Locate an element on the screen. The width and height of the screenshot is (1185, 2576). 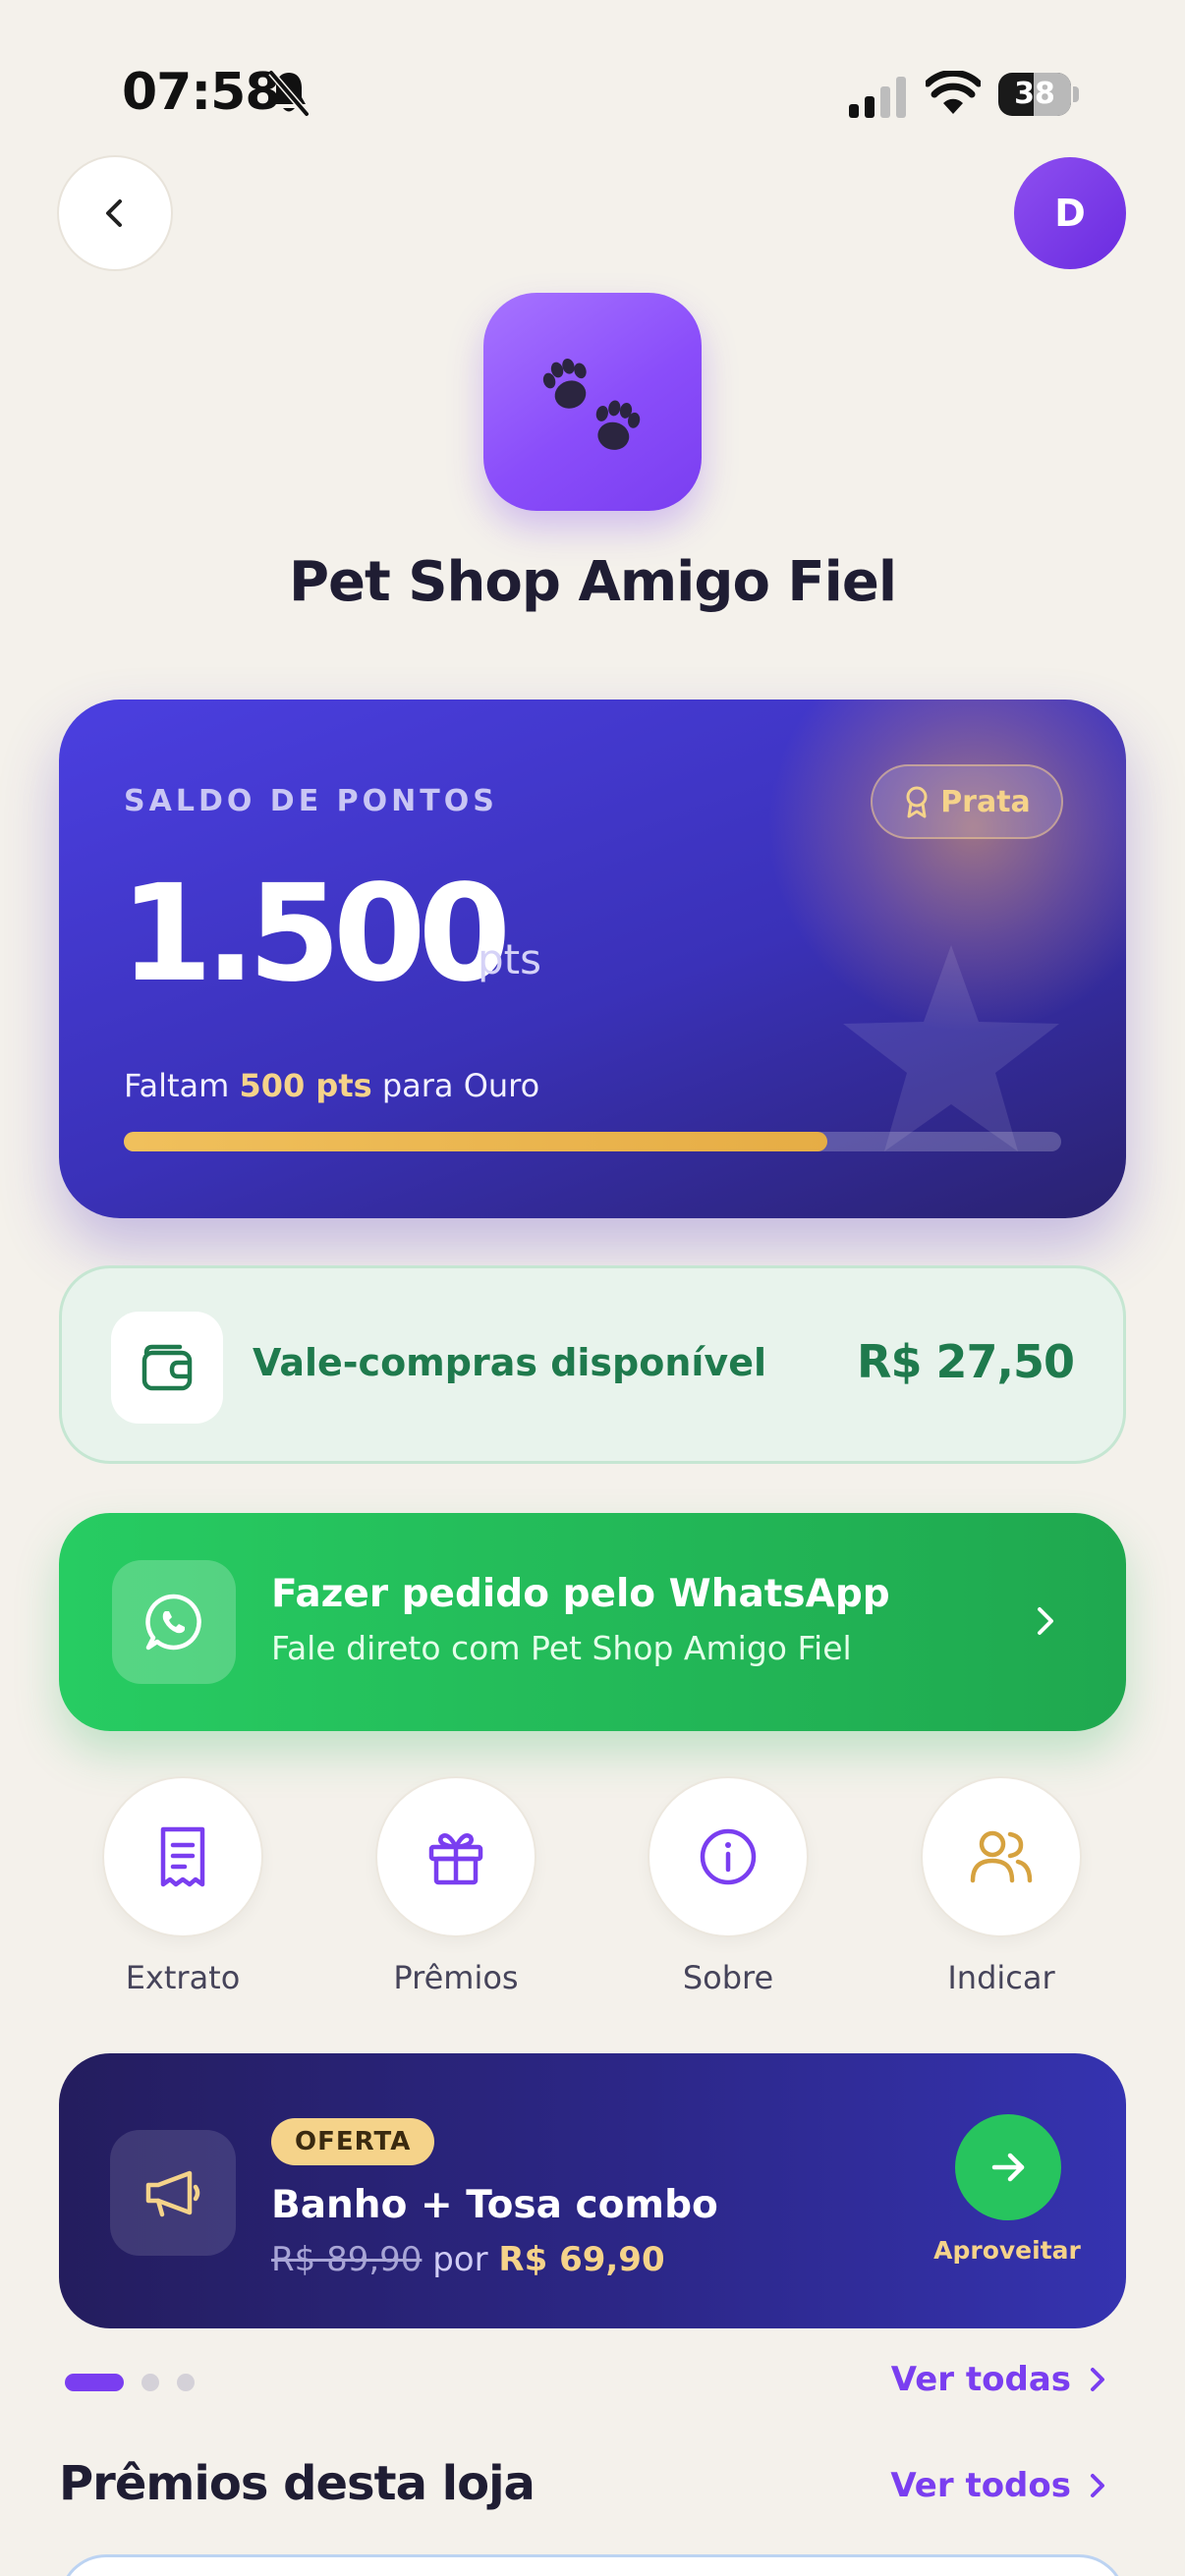
wifi-icon is located at coordinates (954, 92).